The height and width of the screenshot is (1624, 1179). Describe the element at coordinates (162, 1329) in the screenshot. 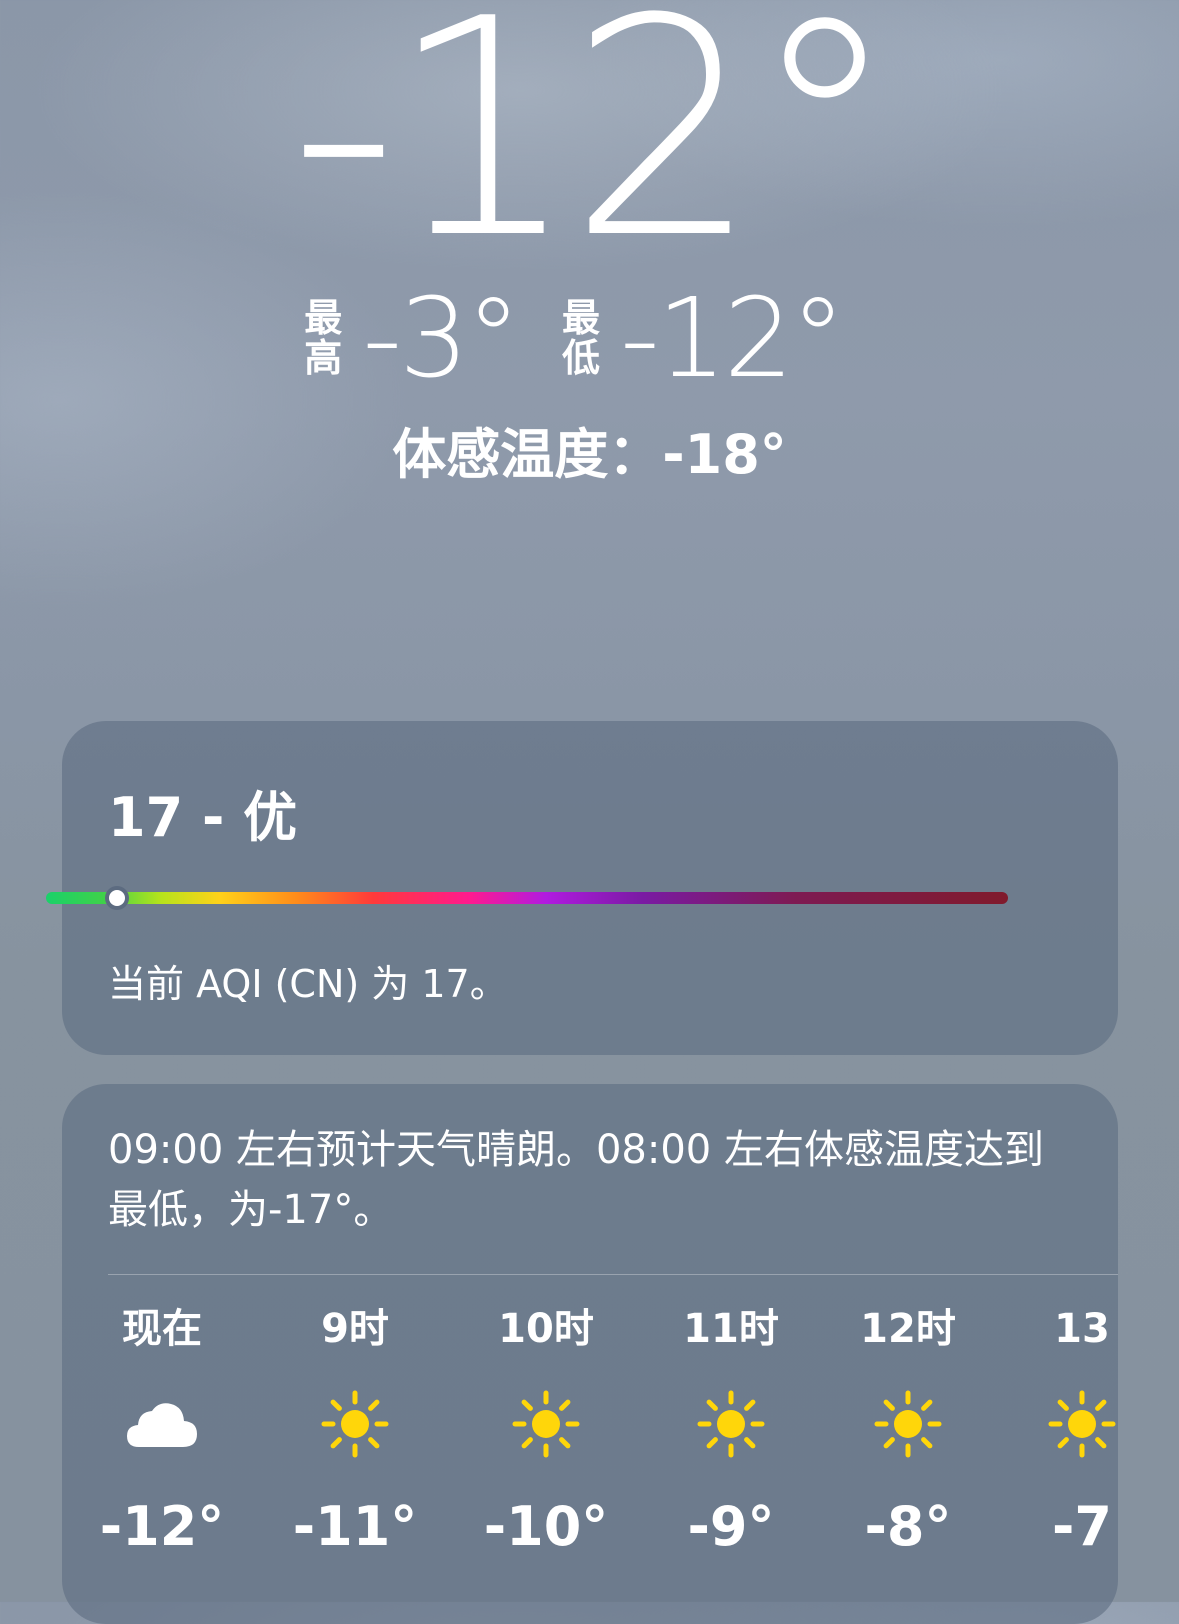

I see `hour-time: 现在` at that location.